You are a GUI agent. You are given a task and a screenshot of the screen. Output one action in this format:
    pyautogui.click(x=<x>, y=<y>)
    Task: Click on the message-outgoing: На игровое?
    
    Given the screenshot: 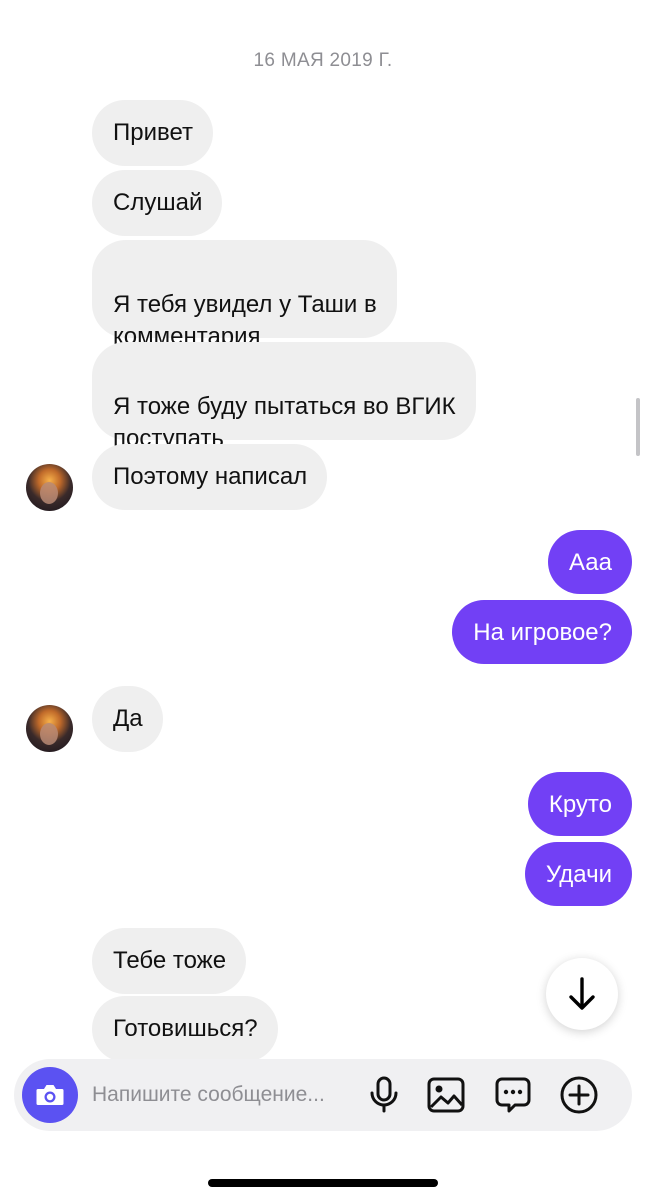 What is the action you would take?
    pyautogui.click(x=542, y=632)
    